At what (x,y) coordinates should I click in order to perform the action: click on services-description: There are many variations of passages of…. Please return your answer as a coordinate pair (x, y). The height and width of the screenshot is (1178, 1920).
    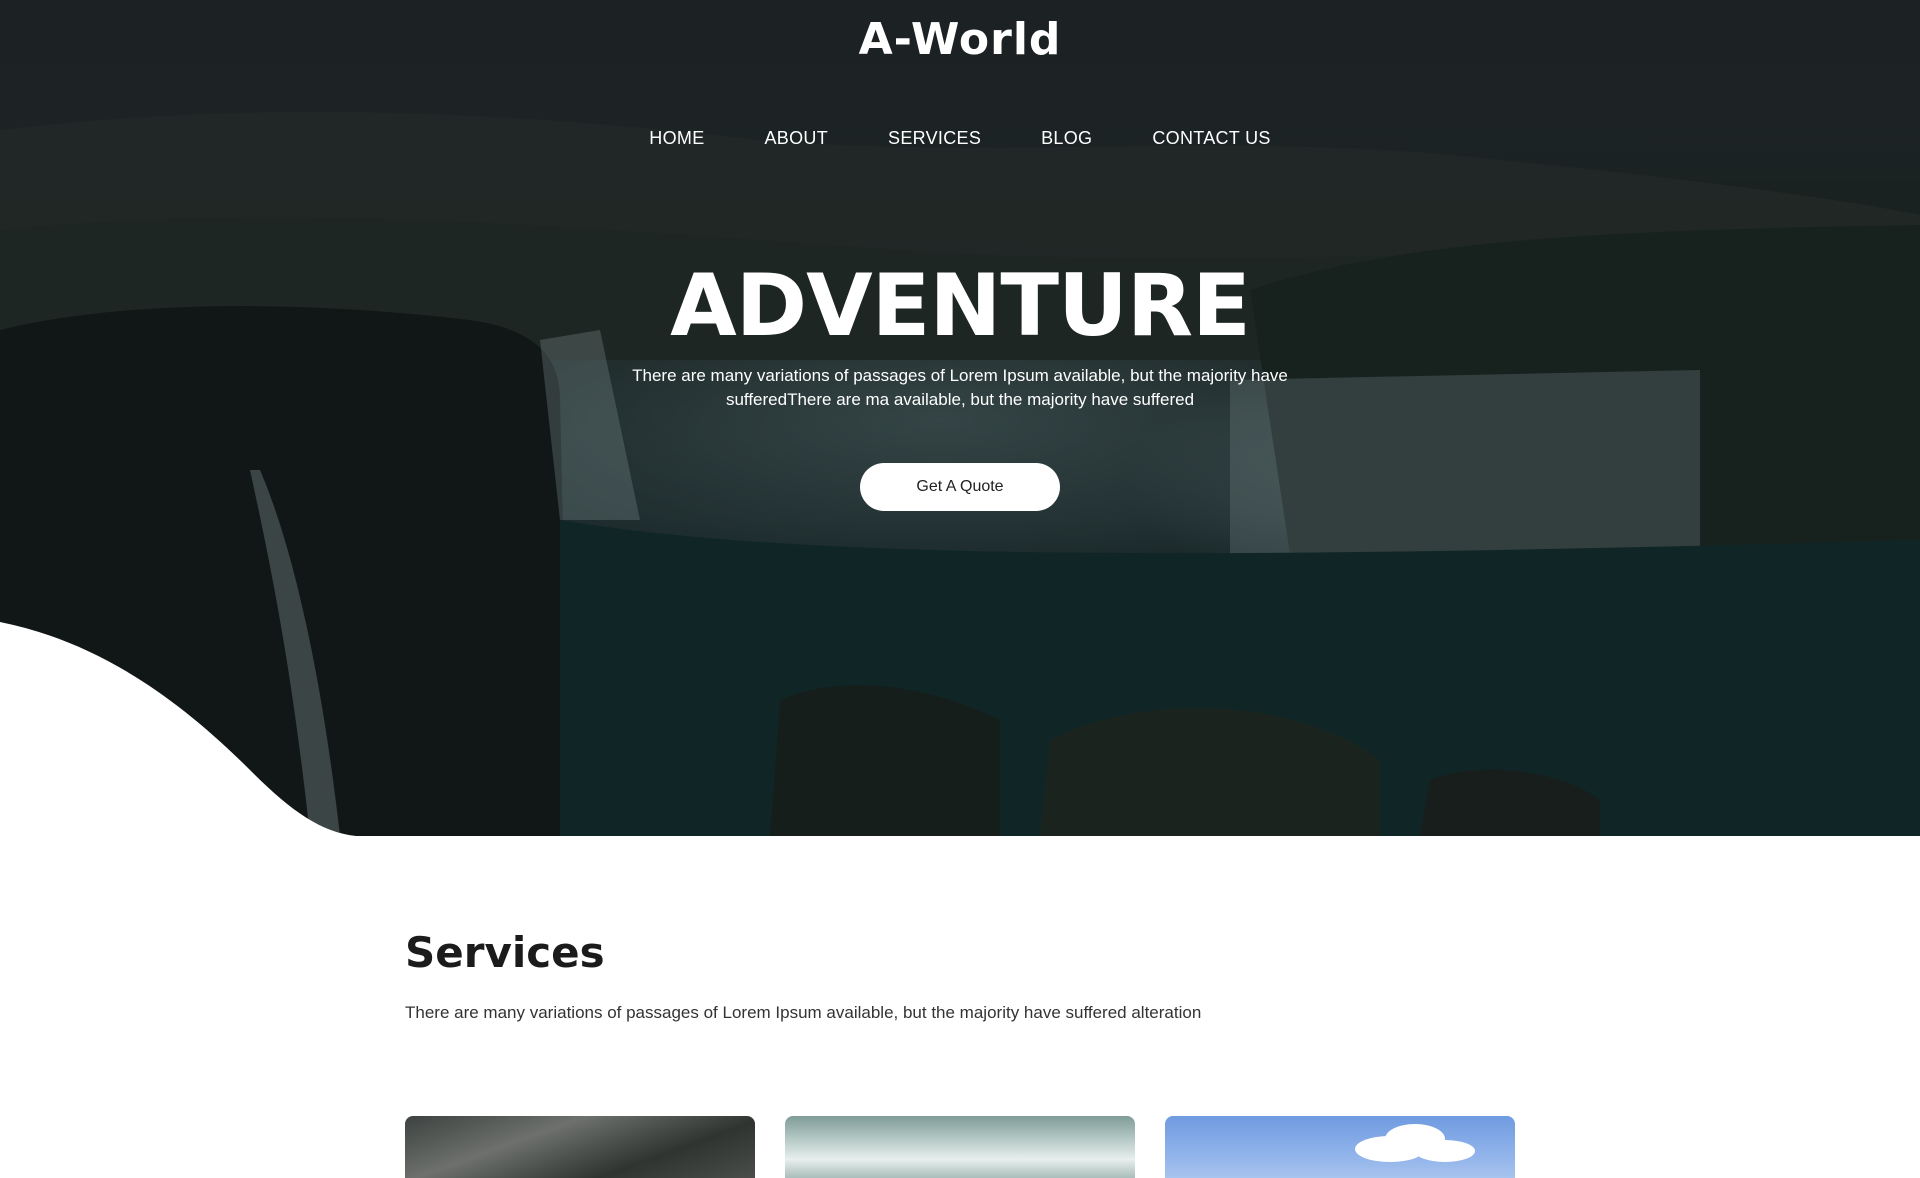
    Looking at the image, I should click on (803, 1012).